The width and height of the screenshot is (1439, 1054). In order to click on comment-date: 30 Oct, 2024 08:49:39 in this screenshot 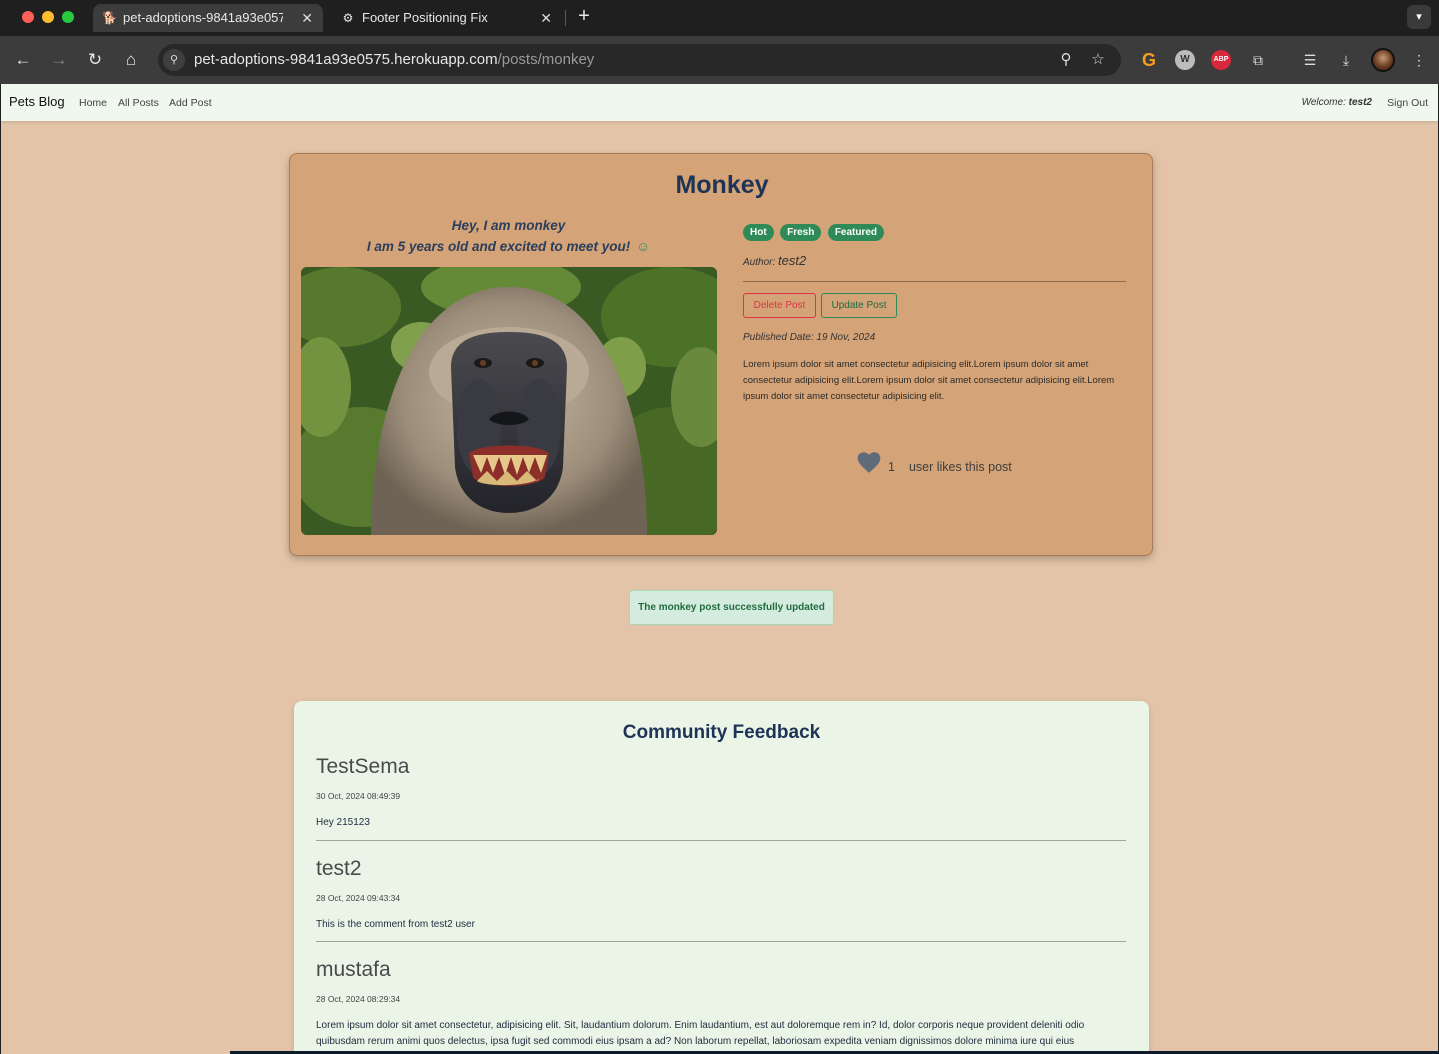, I will do `click(358, 796)`.